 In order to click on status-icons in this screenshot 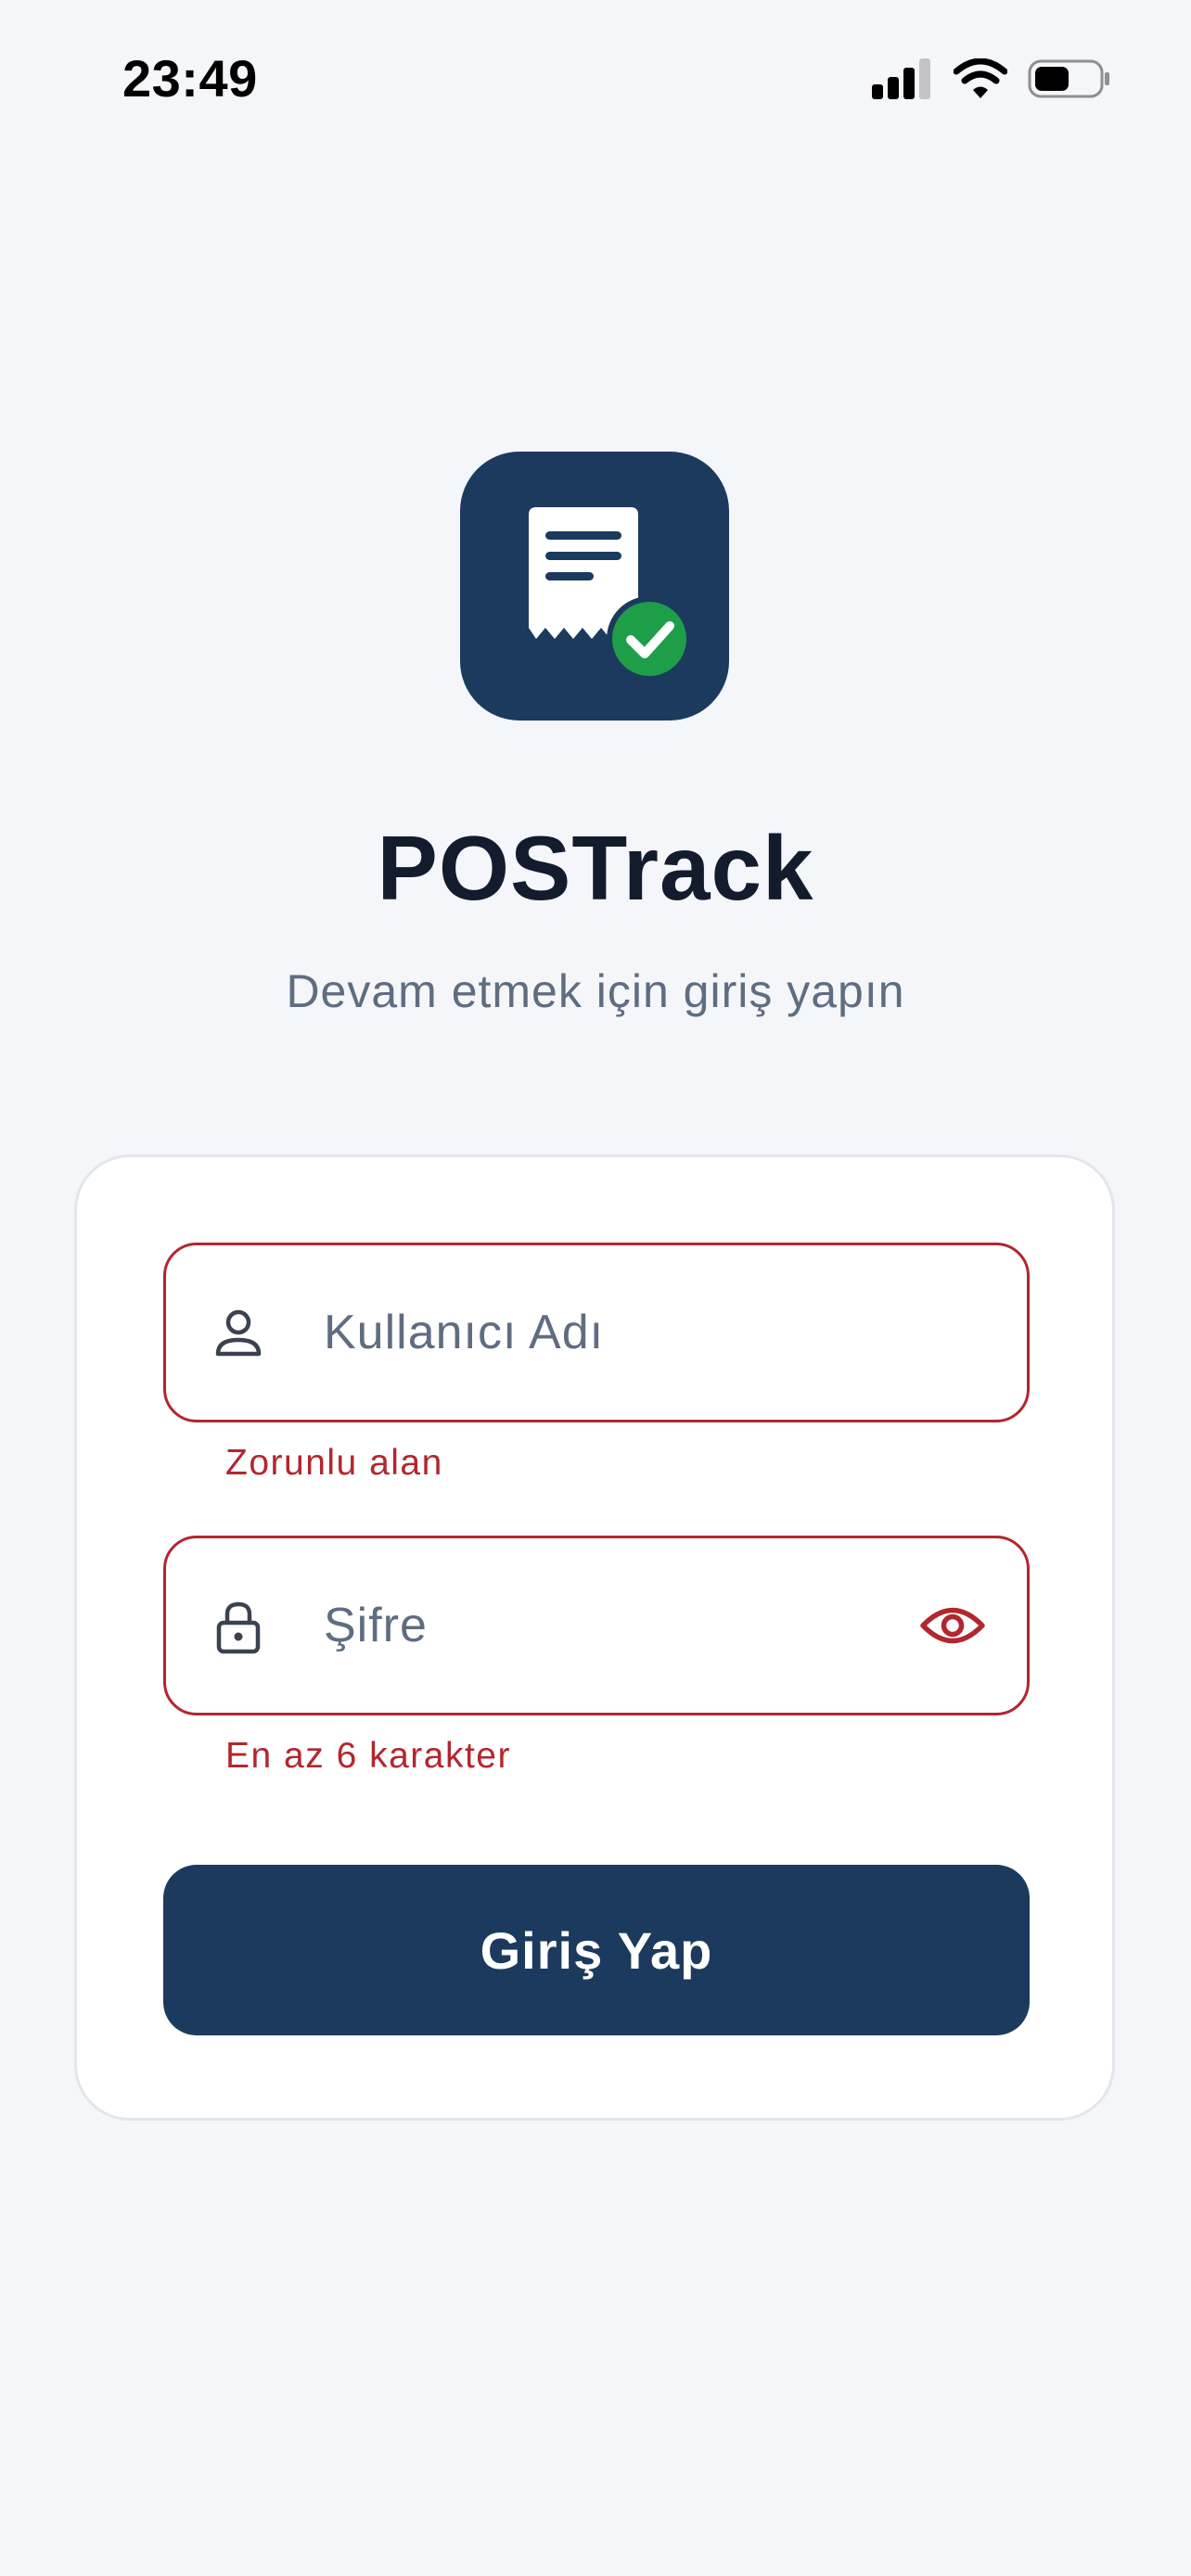, I will do `click(992, 79)`.